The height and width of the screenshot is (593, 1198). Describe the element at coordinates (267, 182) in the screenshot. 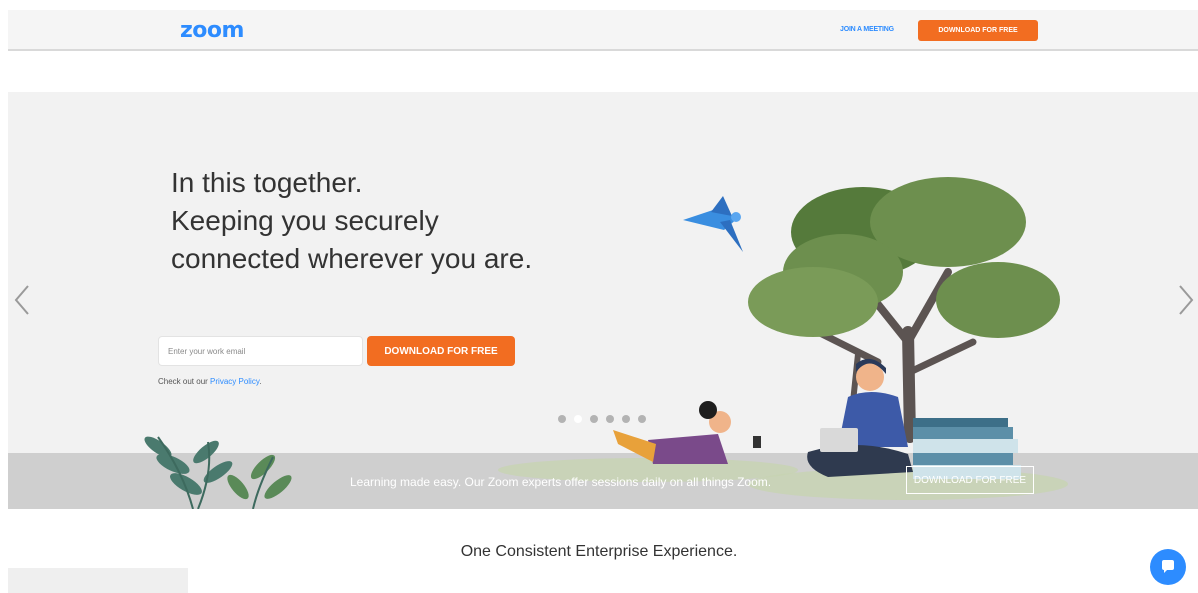

I see `hero-headline-line: In this together.` at that location.